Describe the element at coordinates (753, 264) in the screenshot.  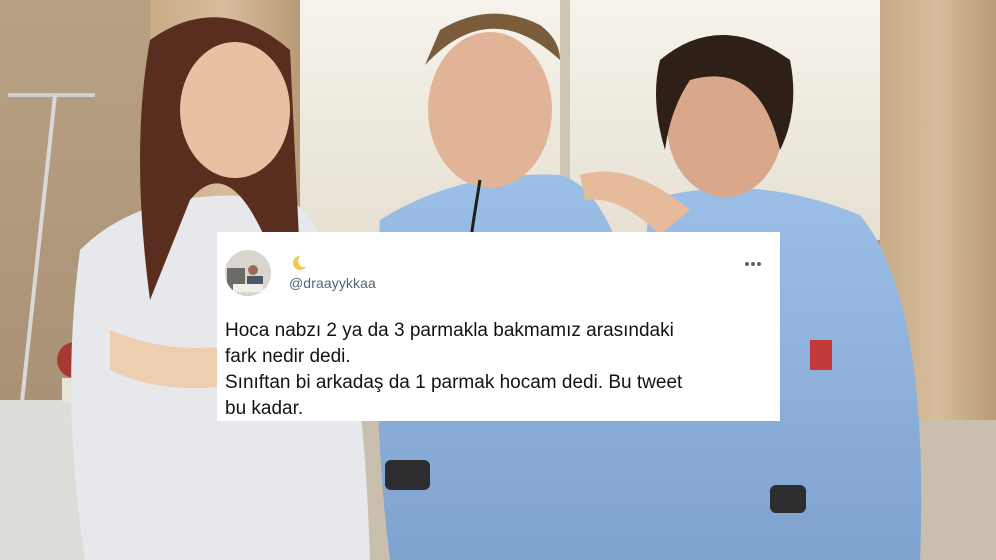
I see `more-options-icon` at that location.